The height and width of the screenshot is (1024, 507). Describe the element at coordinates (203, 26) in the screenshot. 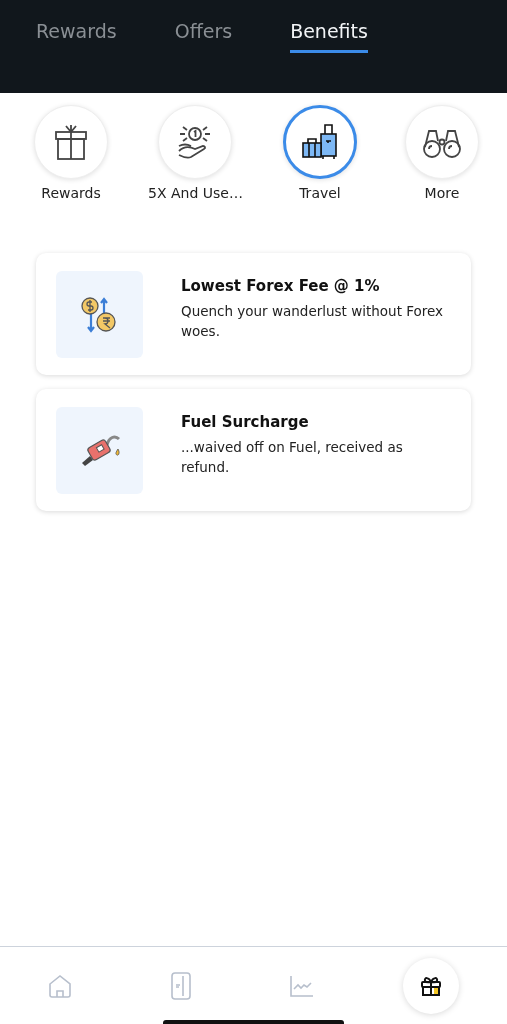

I see `tab: Offers` at that location.